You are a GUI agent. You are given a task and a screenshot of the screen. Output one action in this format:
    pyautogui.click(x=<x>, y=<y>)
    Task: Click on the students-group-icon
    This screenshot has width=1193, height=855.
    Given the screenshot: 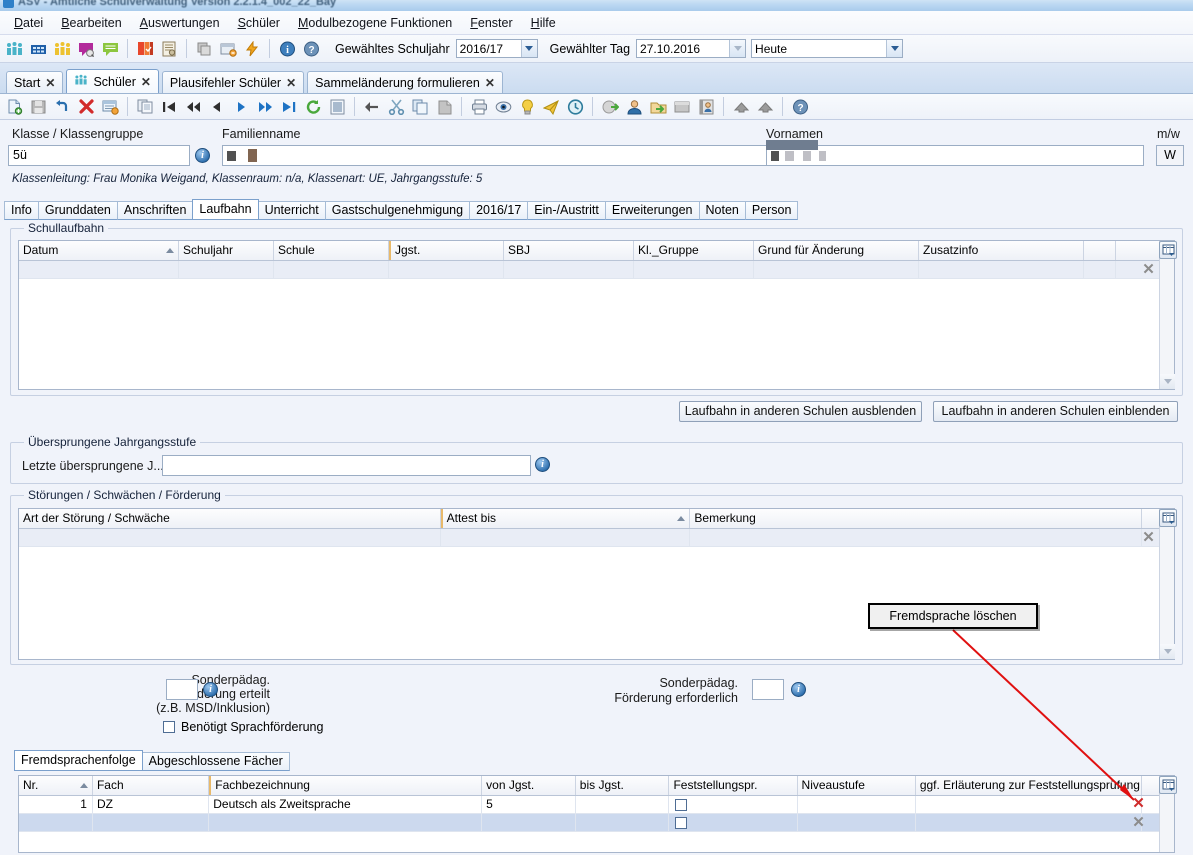 What is the action you would take?
    pyautogui.click(x=14, y=49)
    